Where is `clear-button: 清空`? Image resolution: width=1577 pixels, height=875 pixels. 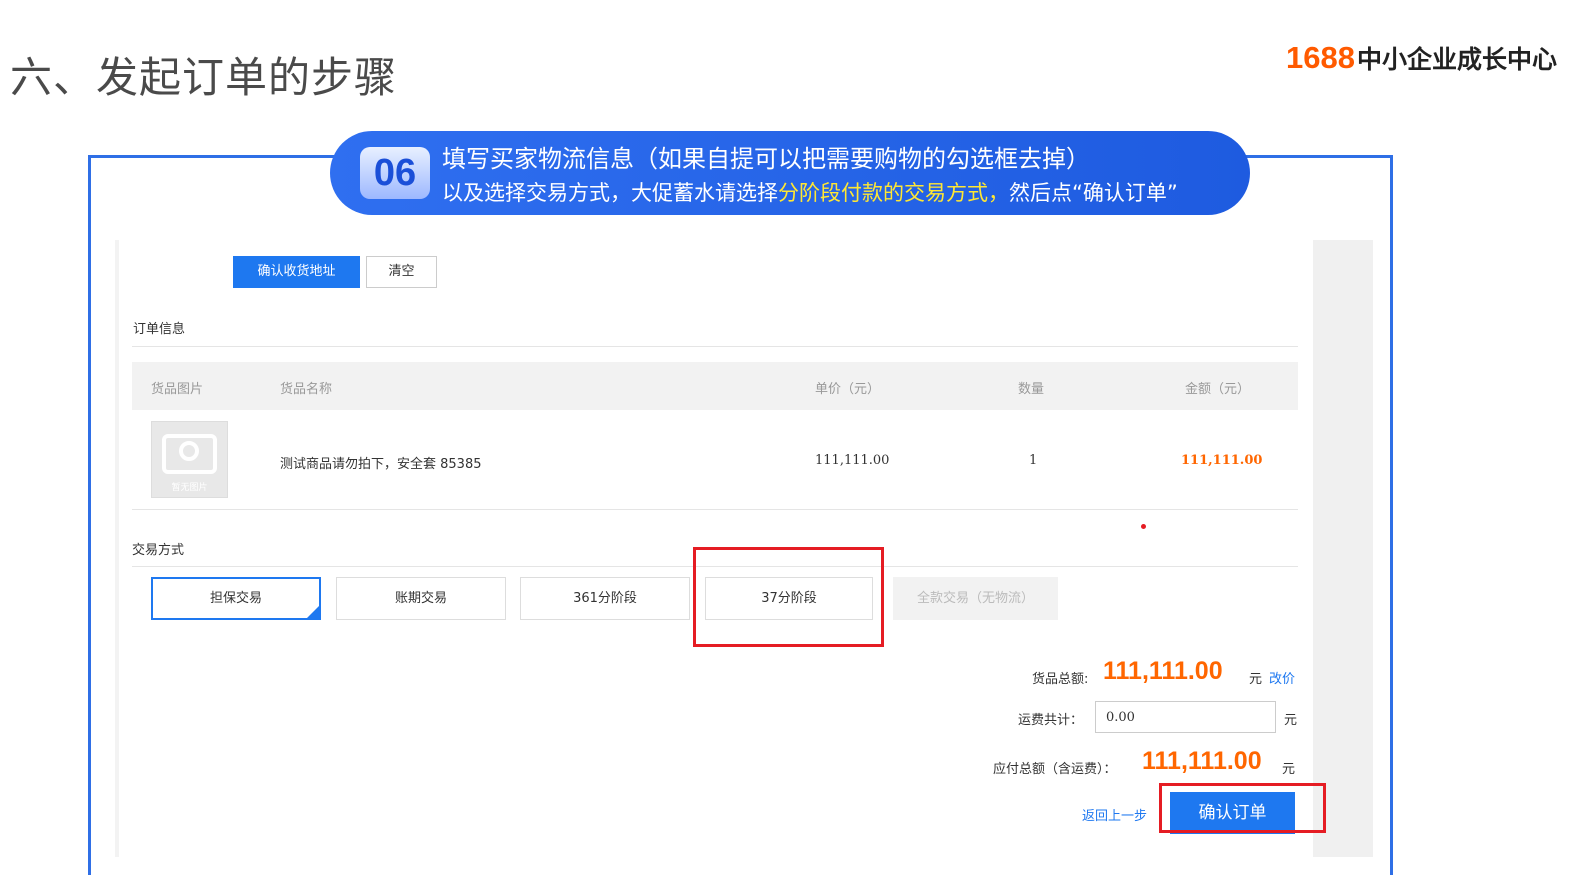 clear-button: 清空 is located at coordinates (401, 272).